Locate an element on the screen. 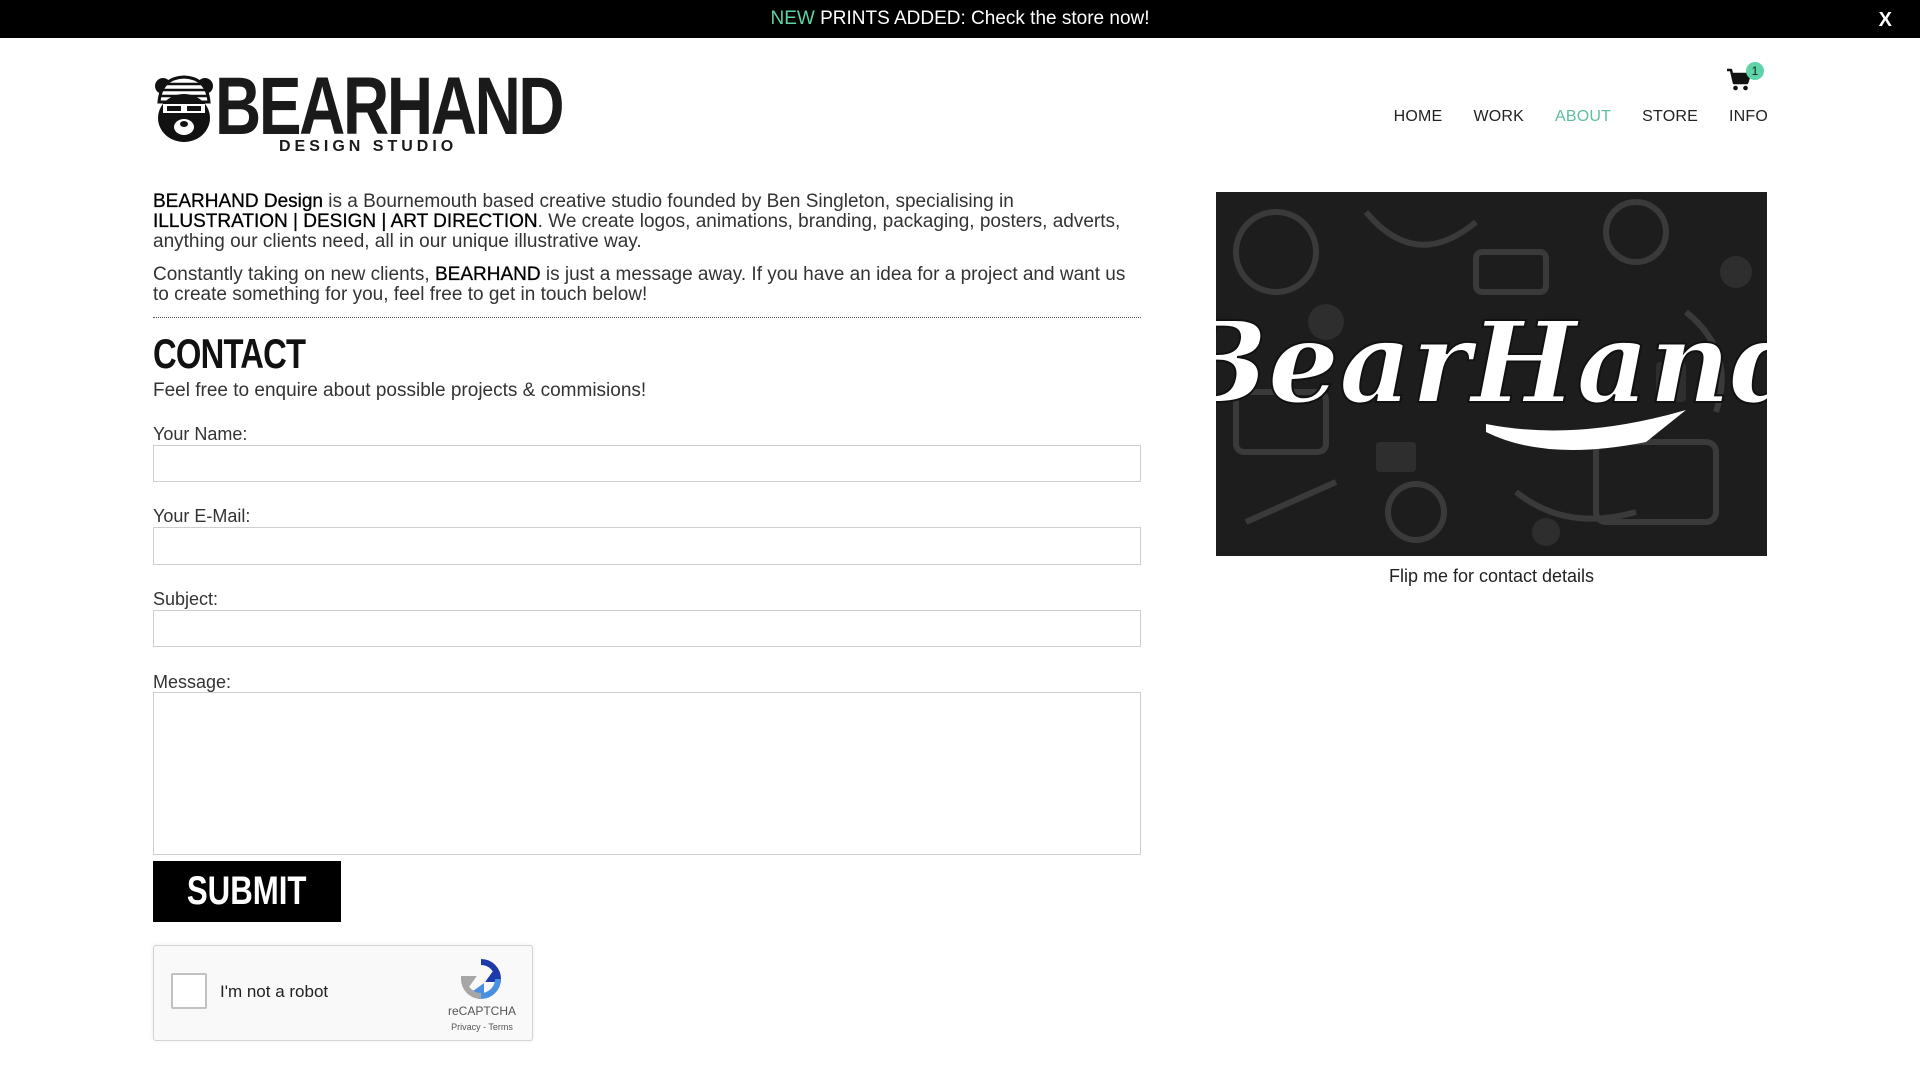 This screenshot has width=1920, height=1080. intro-services: ILLUSTRATION | DESIGN | ART DIRECTION is located at coordinates (345, 221).